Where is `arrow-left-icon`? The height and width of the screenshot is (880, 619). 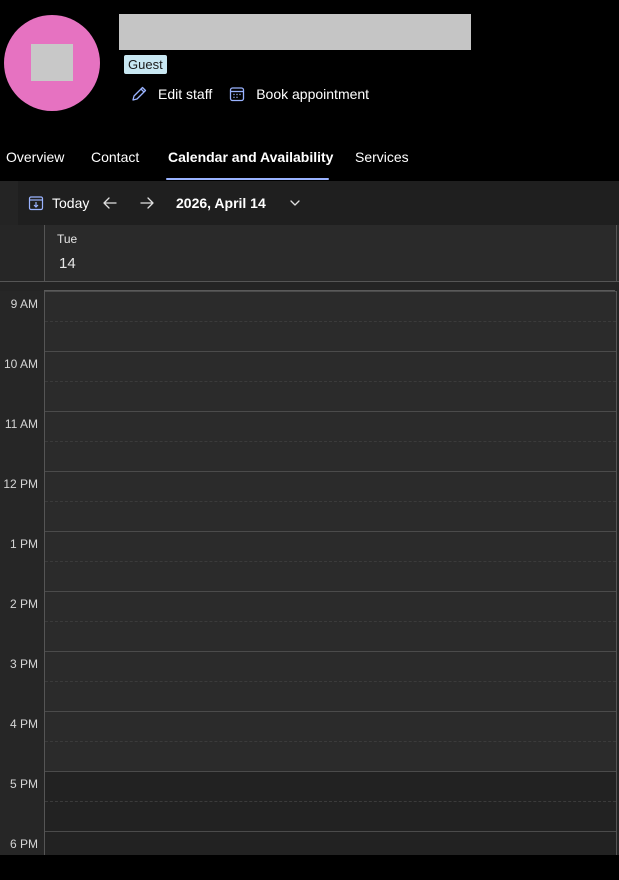 arrow-left-icon is located at coordinates (110, 203).